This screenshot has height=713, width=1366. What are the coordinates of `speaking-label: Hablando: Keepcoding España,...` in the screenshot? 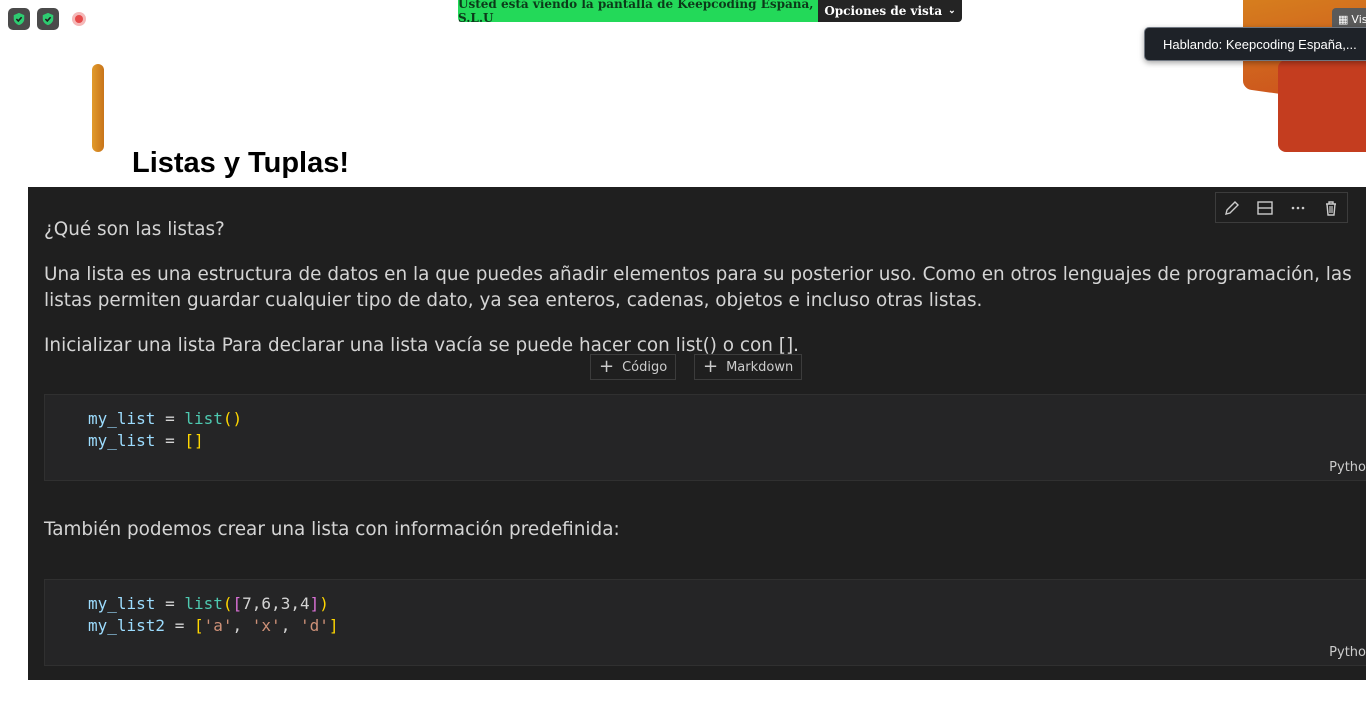 It's located at (1260, 44).